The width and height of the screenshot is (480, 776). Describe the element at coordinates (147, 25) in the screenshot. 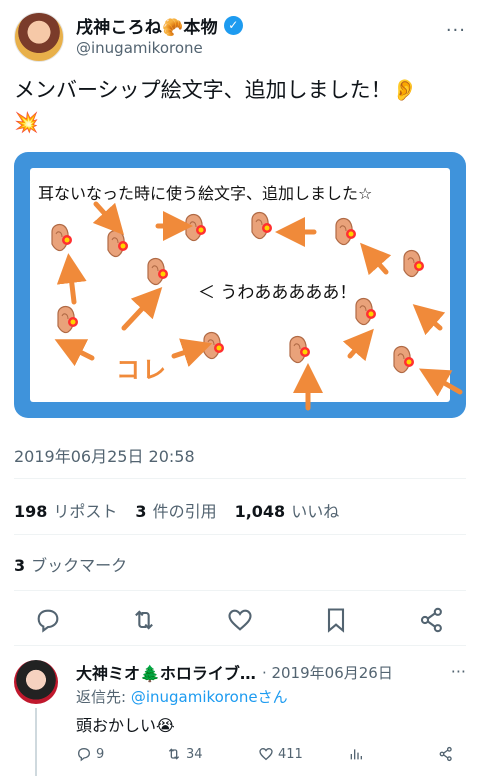

I see `author-name: 戌神ころね🥐本物` at that location.